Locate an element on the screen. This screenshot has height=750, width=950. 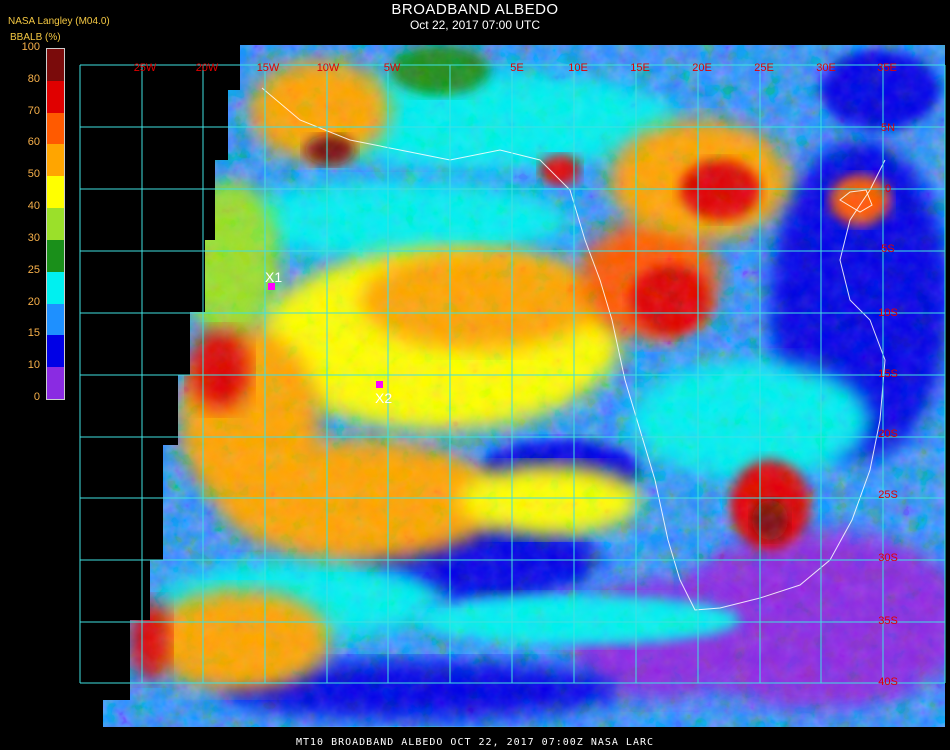
longitude-label: 25E is located at coordinates (764, 68).